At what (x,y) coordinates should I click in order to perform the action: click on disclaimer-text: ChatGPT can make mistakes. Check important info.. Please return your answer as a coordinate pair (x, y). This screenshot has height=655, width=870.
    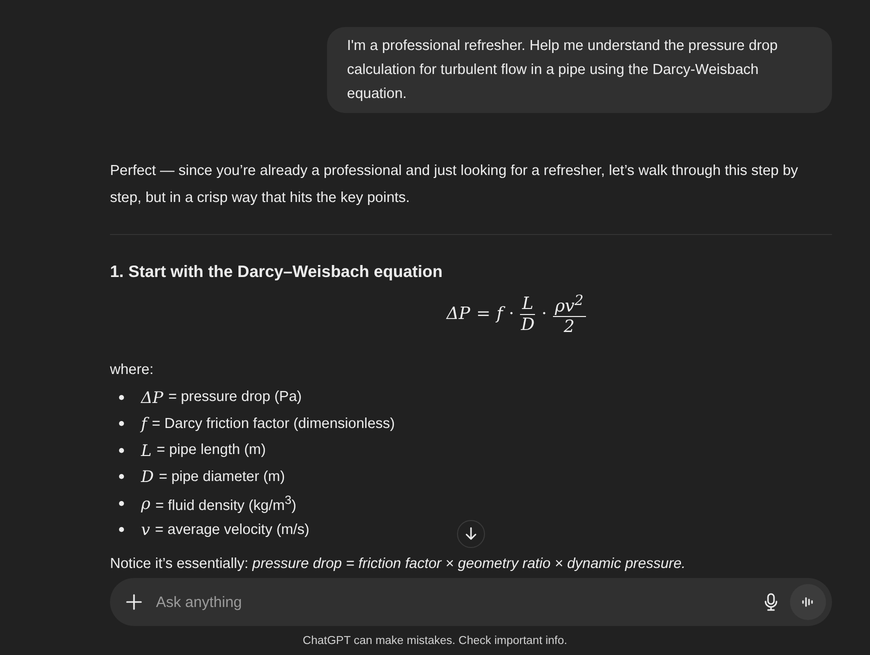
    Looking at the image, I should click on (435, 641).